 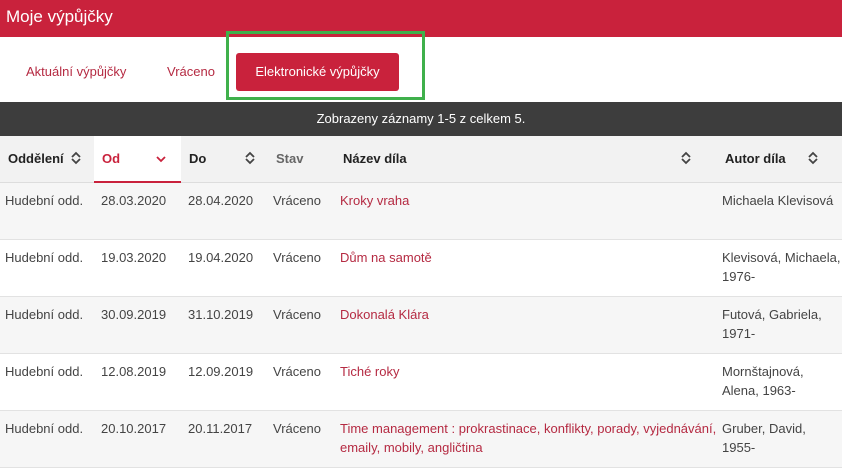 I want to click on column-header-title-label: Název díla, so click(x=375, y=159).